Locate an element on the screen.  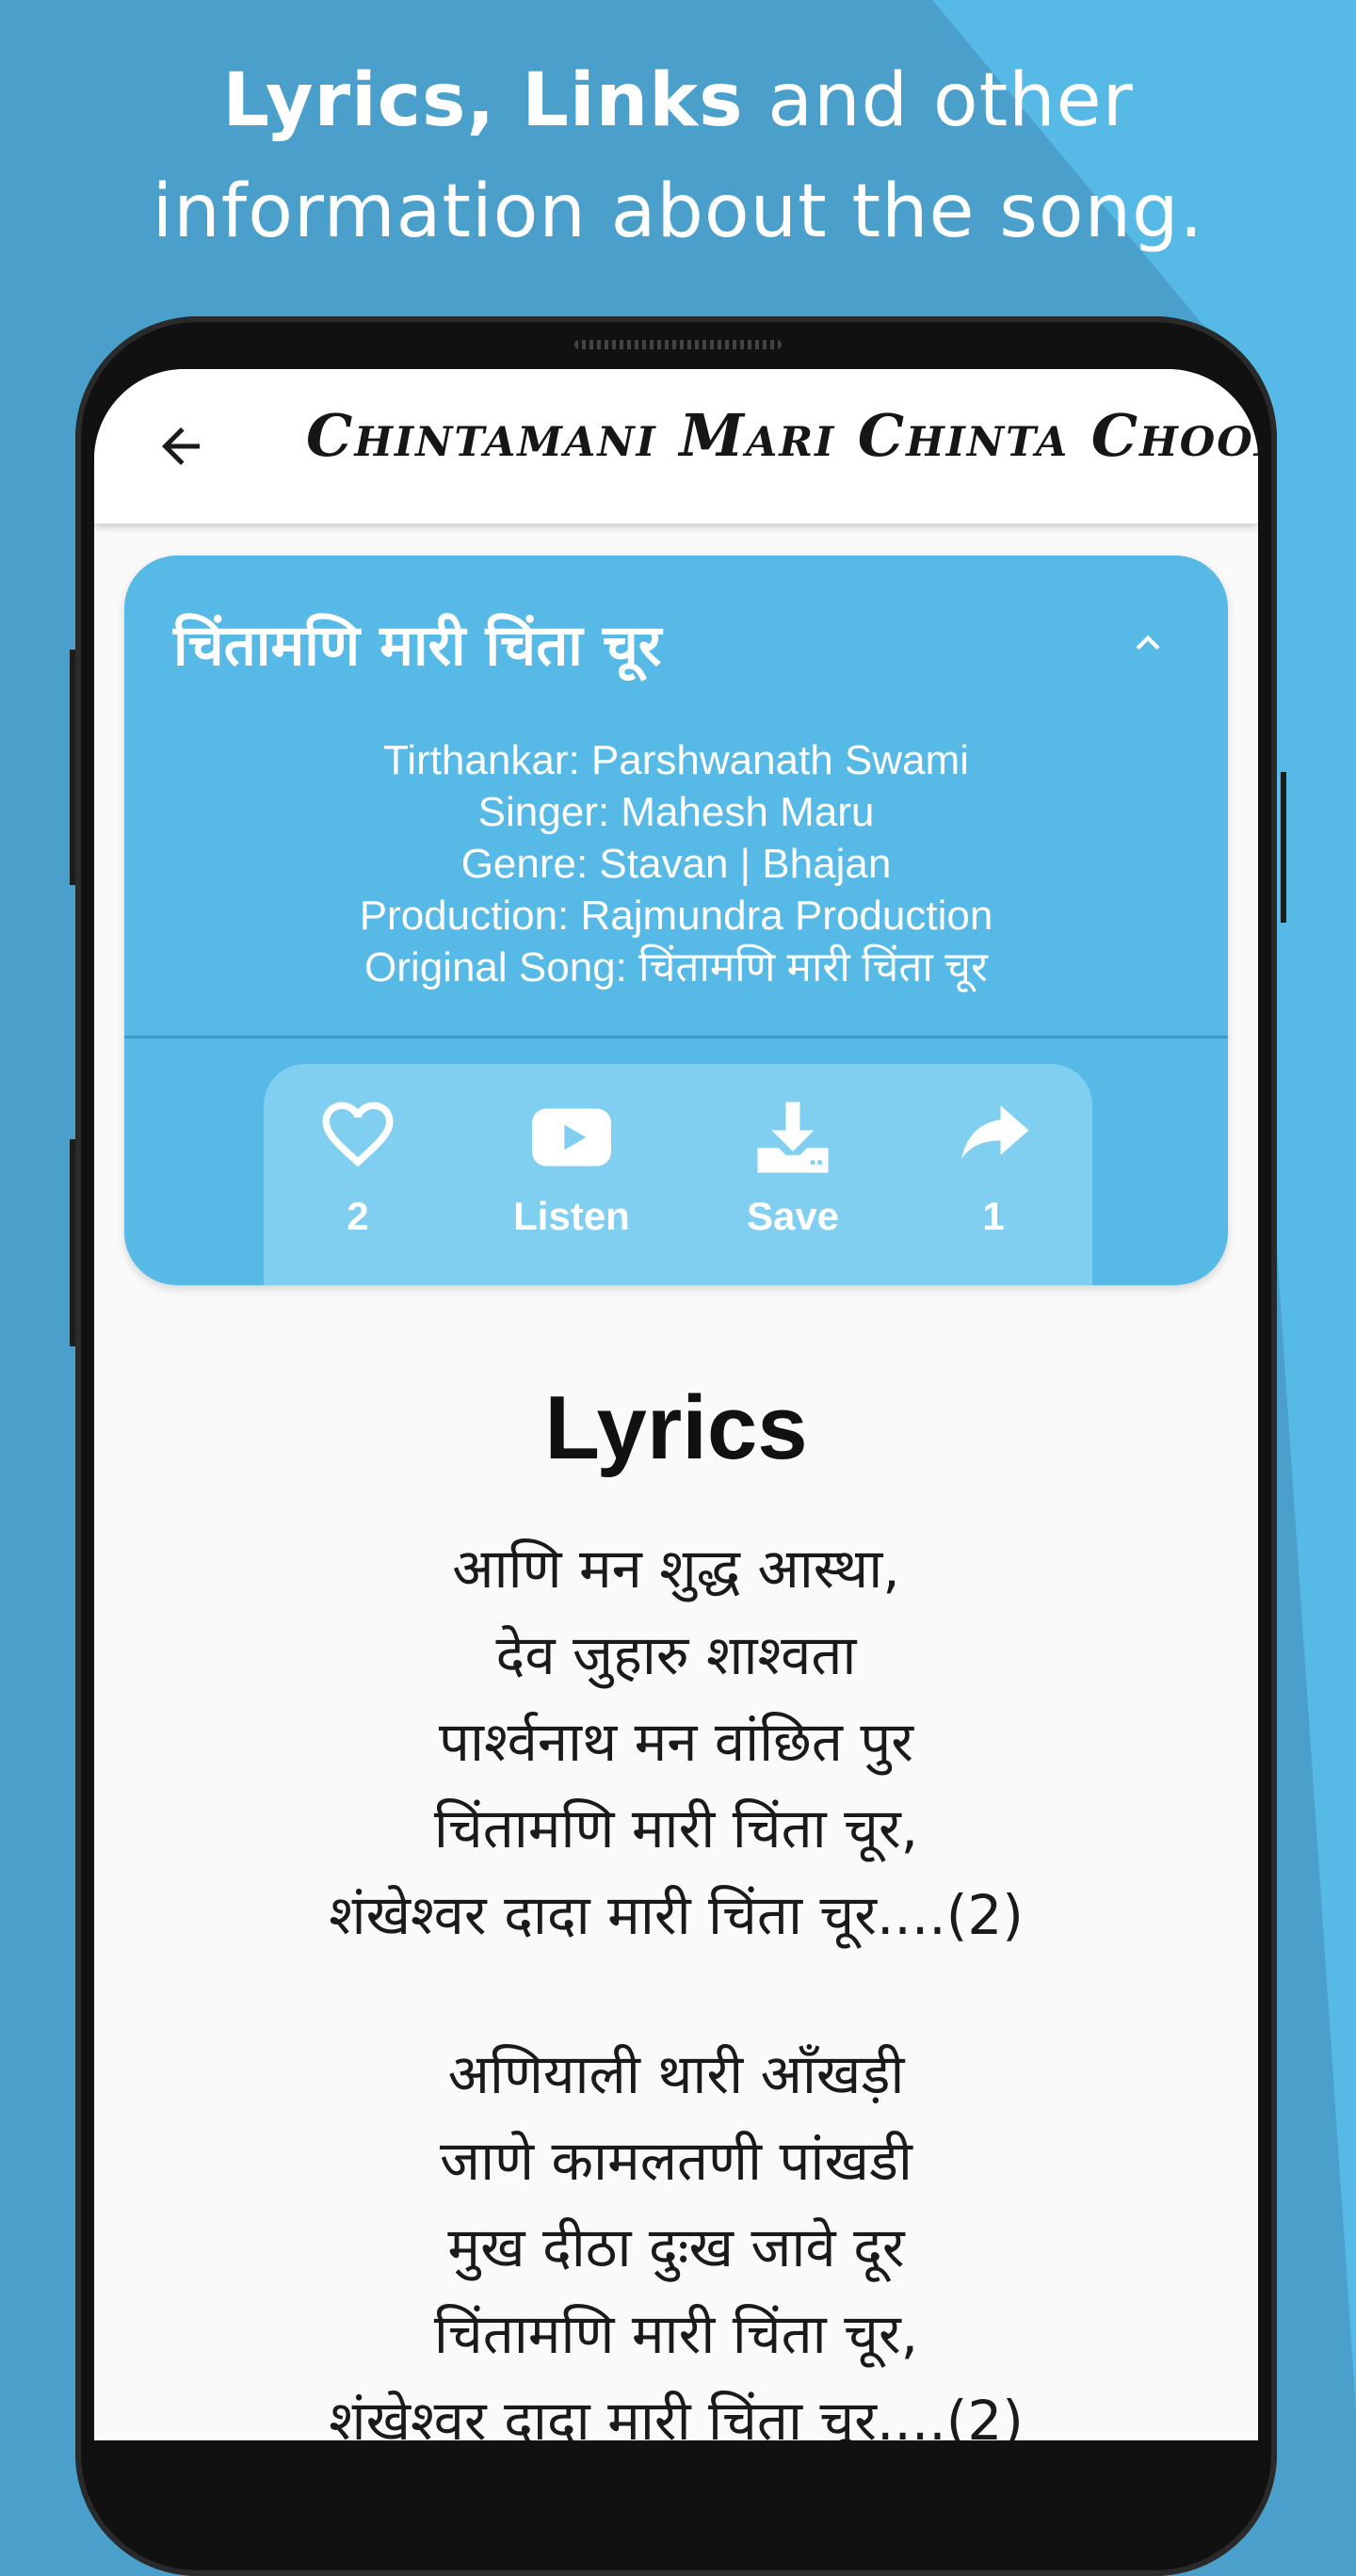
promo-headline-bold: Lyrics, Links is located at coordinates (483, 100).